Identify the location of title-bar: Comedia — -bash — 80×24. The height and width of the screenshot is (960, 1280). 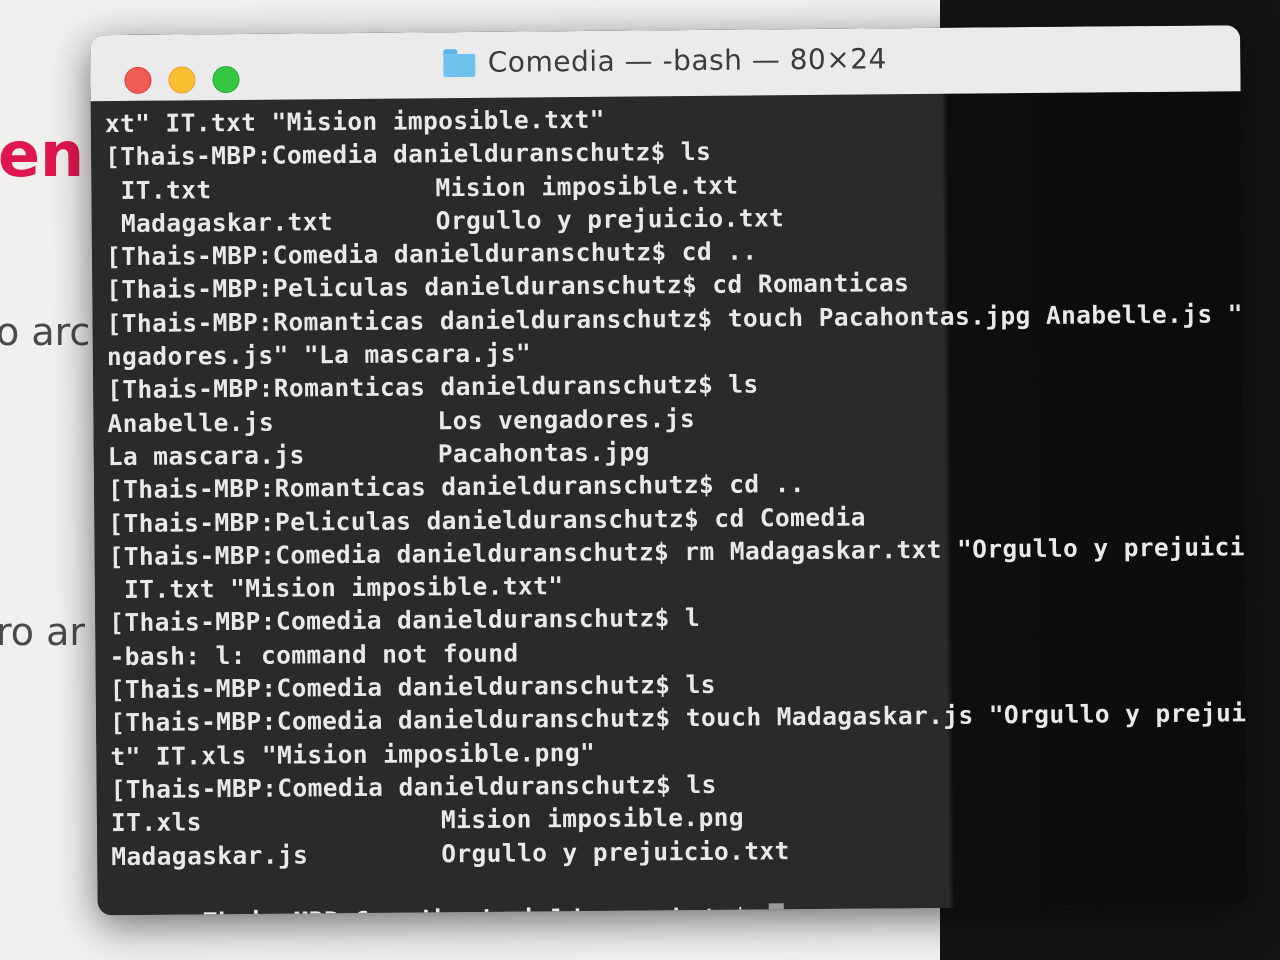
(665, 64).